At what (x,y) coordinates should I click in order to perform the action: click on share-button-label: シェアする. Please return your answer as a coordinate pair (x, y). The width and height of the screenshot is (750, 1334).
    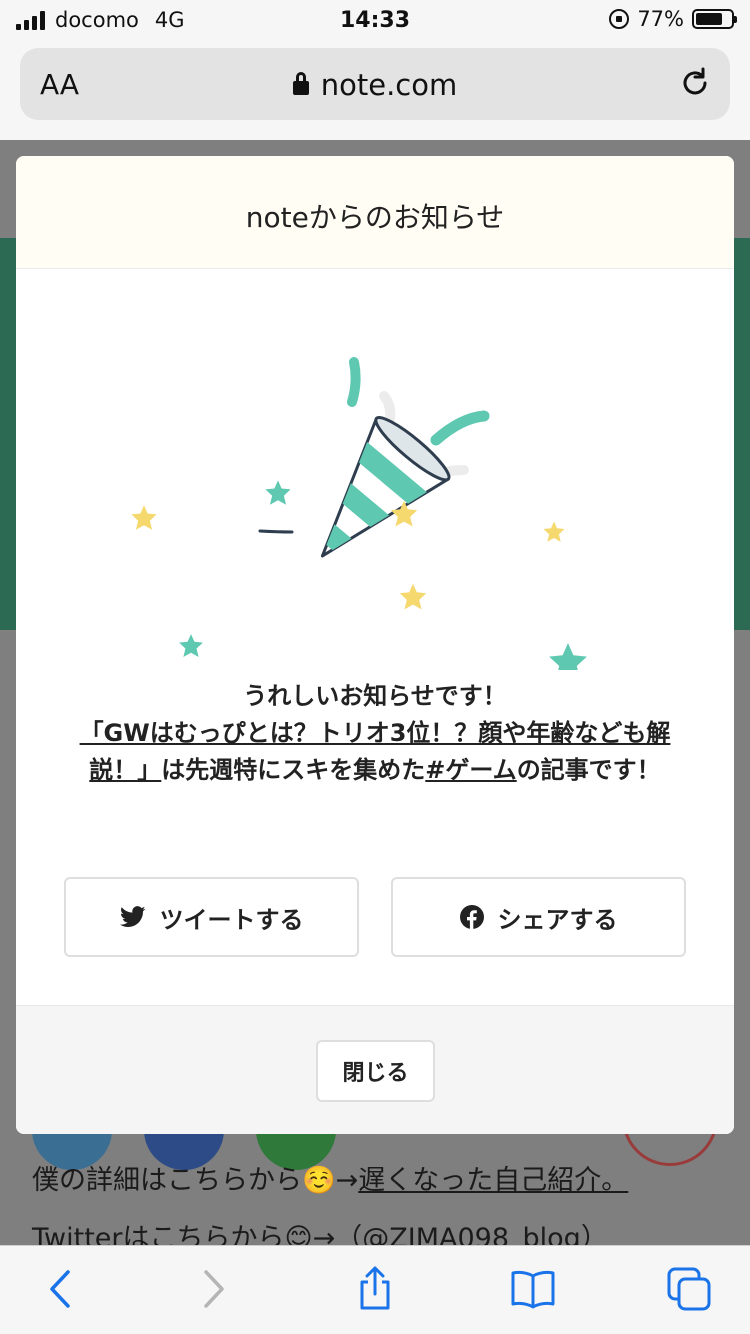
    Looking at the image, I should click on (557, 919).